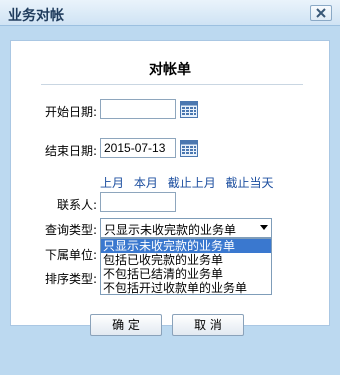  I want to click on title-bar: 业务对帐, so click(170, 13).